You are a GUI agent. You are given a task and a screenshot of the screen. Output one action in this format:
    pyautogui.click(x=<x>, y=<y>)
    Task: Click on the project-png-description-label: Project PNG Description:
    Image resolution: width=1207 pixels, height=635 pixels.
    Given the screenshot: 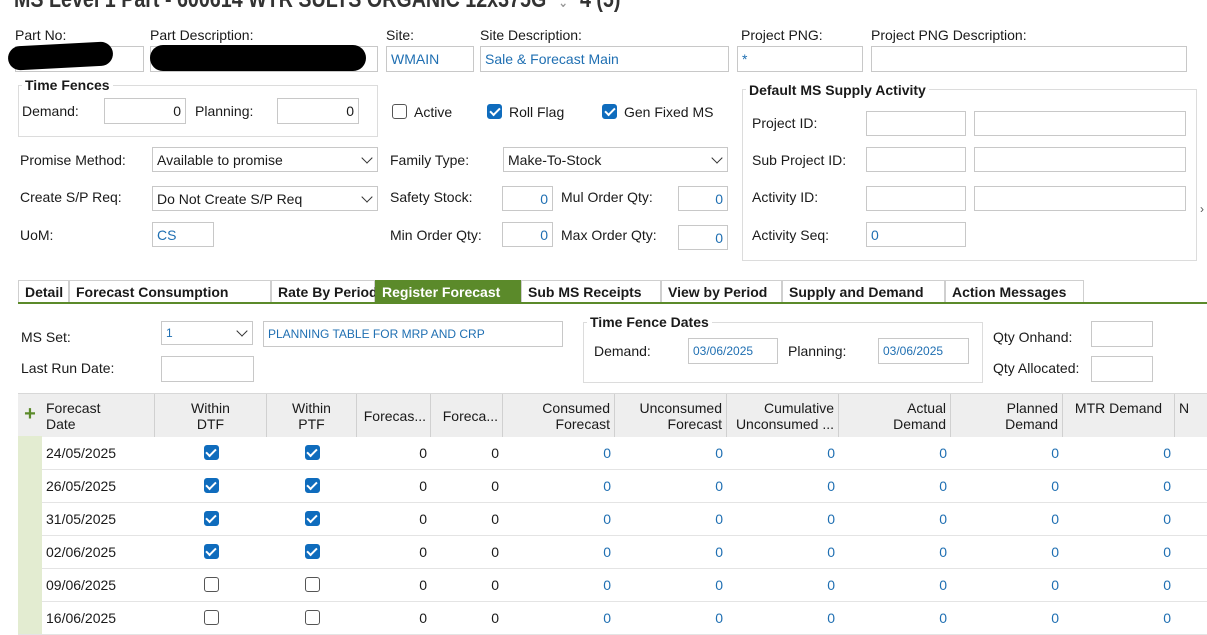 What is the action you would take?
    pyautogui.click(x=949, y=35)
    